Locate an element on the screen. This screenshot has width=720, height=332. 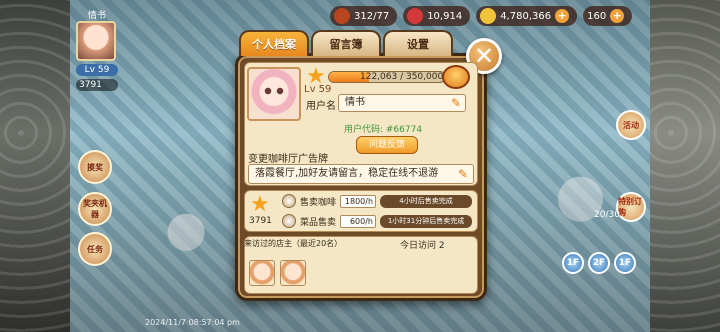
mascot-icon is located at coordinates (456, 77).